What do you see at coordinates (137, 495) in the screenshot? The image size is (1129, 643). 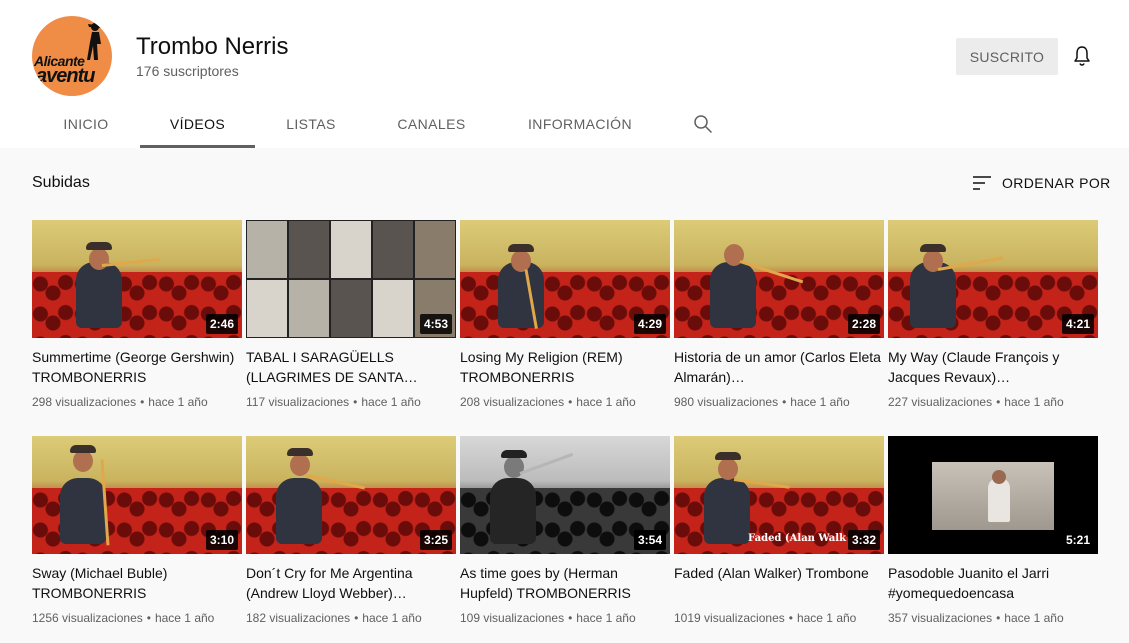 I see `video-thumbnail: 3:10` at bounding box center [137, 495].